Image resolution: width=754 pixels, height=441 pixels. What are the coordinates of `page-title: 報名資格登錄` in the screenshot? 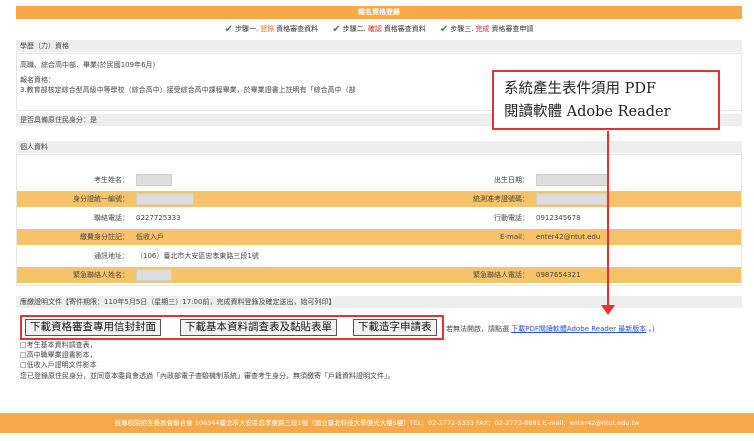 It's located at (379, 12).